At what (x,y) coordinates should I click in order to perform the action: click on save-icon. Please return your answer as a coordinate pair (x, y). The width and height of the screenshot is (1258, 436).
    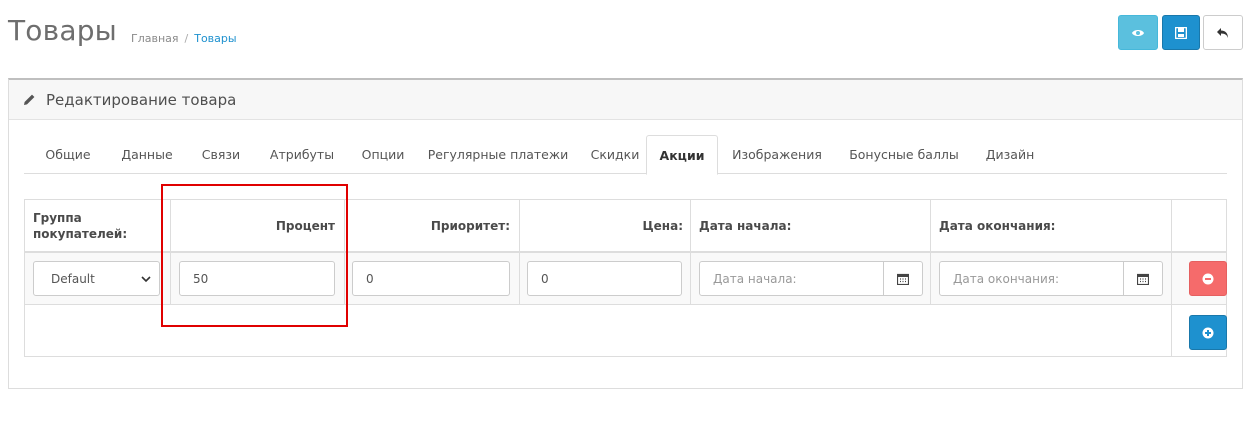
    Looking at the image, I should click on (1181, 32).